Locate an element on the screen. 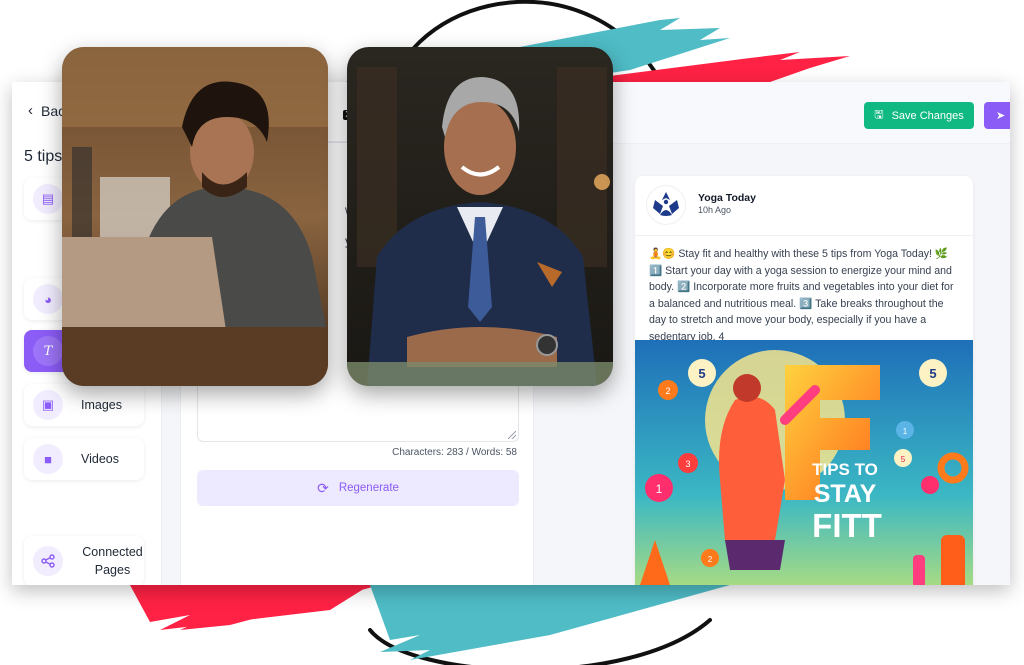 The width and height of the screenshot is (1024, 665). chevron-left-icon: ‹ is located at coordinates (30, 110).